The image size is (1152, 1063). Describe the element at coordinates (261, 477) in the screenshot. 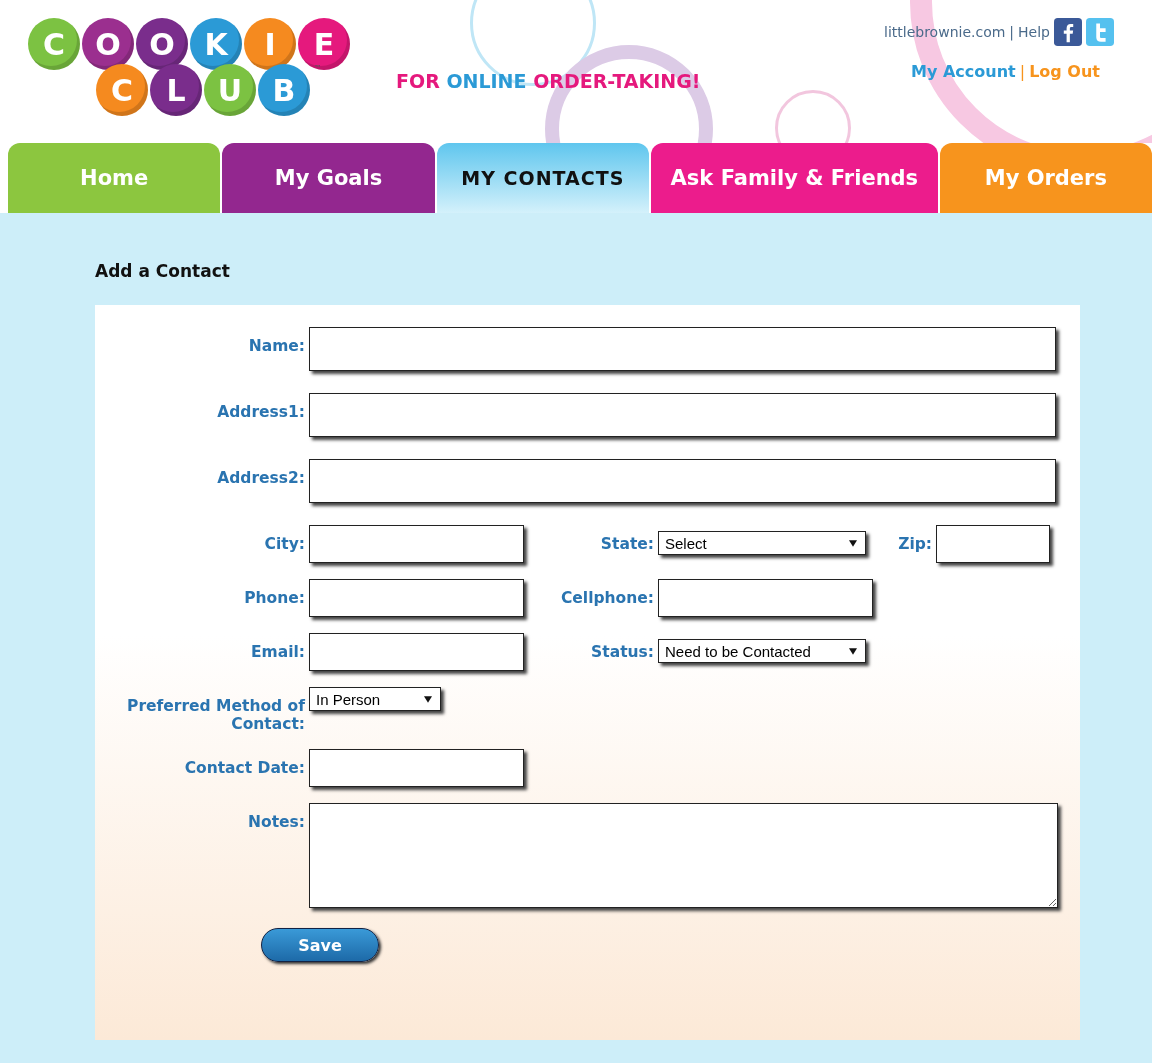

I see `field-label: Address2:` at that location.